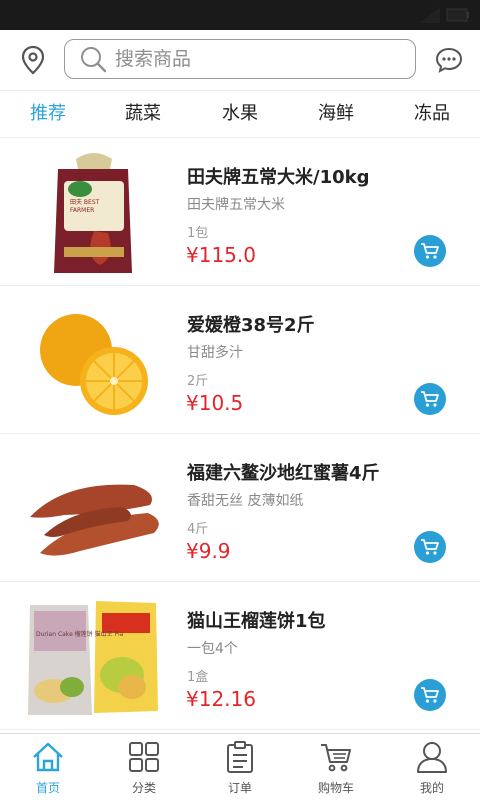 This screenshot has height=800, width=480. Describe the element at coordinates (144, 757) in the screenshot. I see `grid-icon` at that location.